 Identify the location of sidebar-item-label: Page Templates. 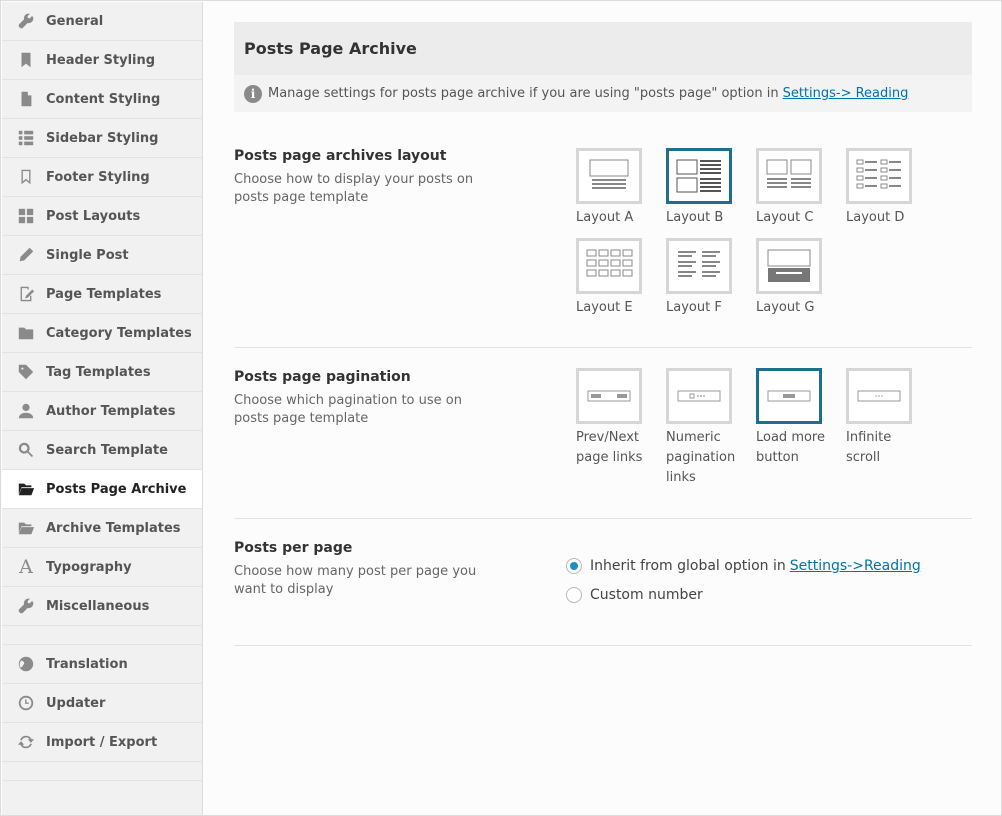
(104, 294).